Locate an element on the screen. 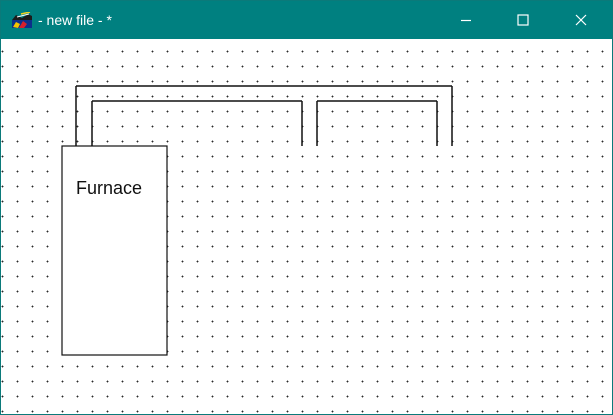 This screenshot has width=613, height=415. pipe-loop-inner-left is located at coordinates (197, 123).